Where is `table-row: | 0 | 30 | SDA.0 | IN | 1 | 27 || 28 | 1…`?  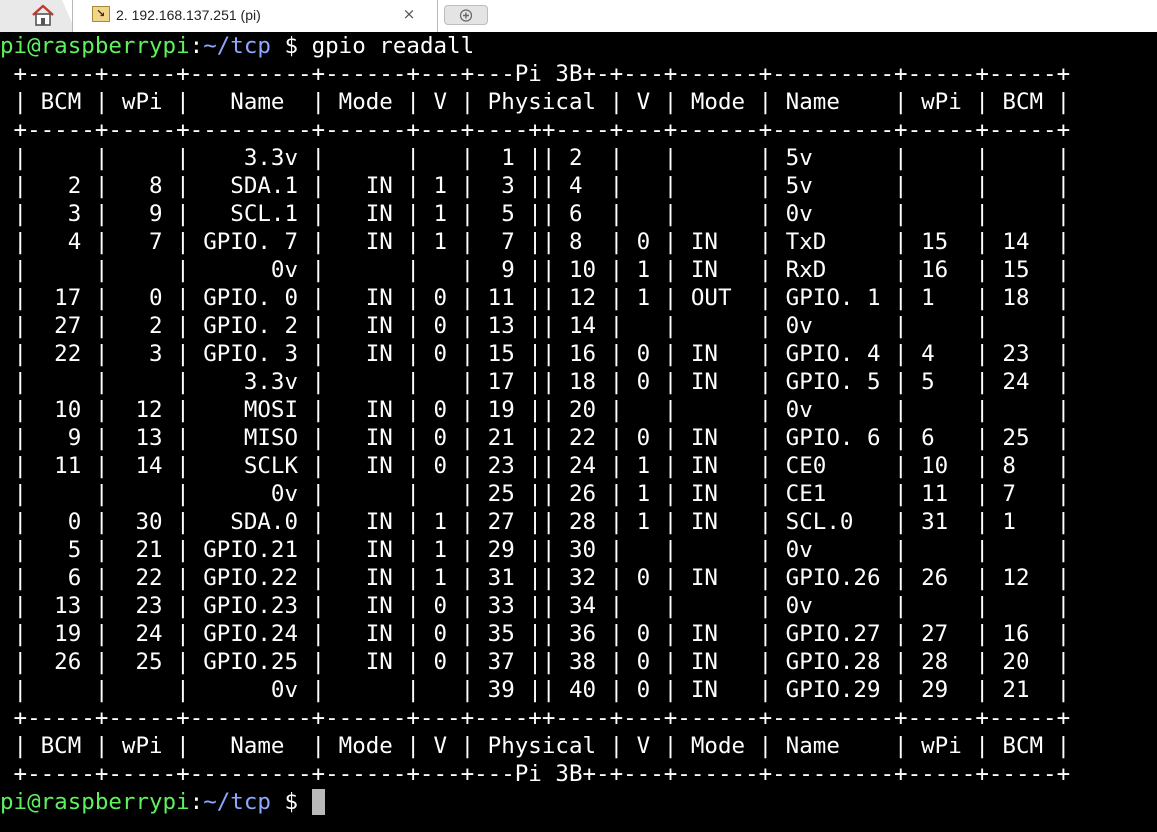
table-row: | 0 | 30 | SDA.0 | IN | 1 | 27 || 28 | 1… is located at coordinates (535, 522).